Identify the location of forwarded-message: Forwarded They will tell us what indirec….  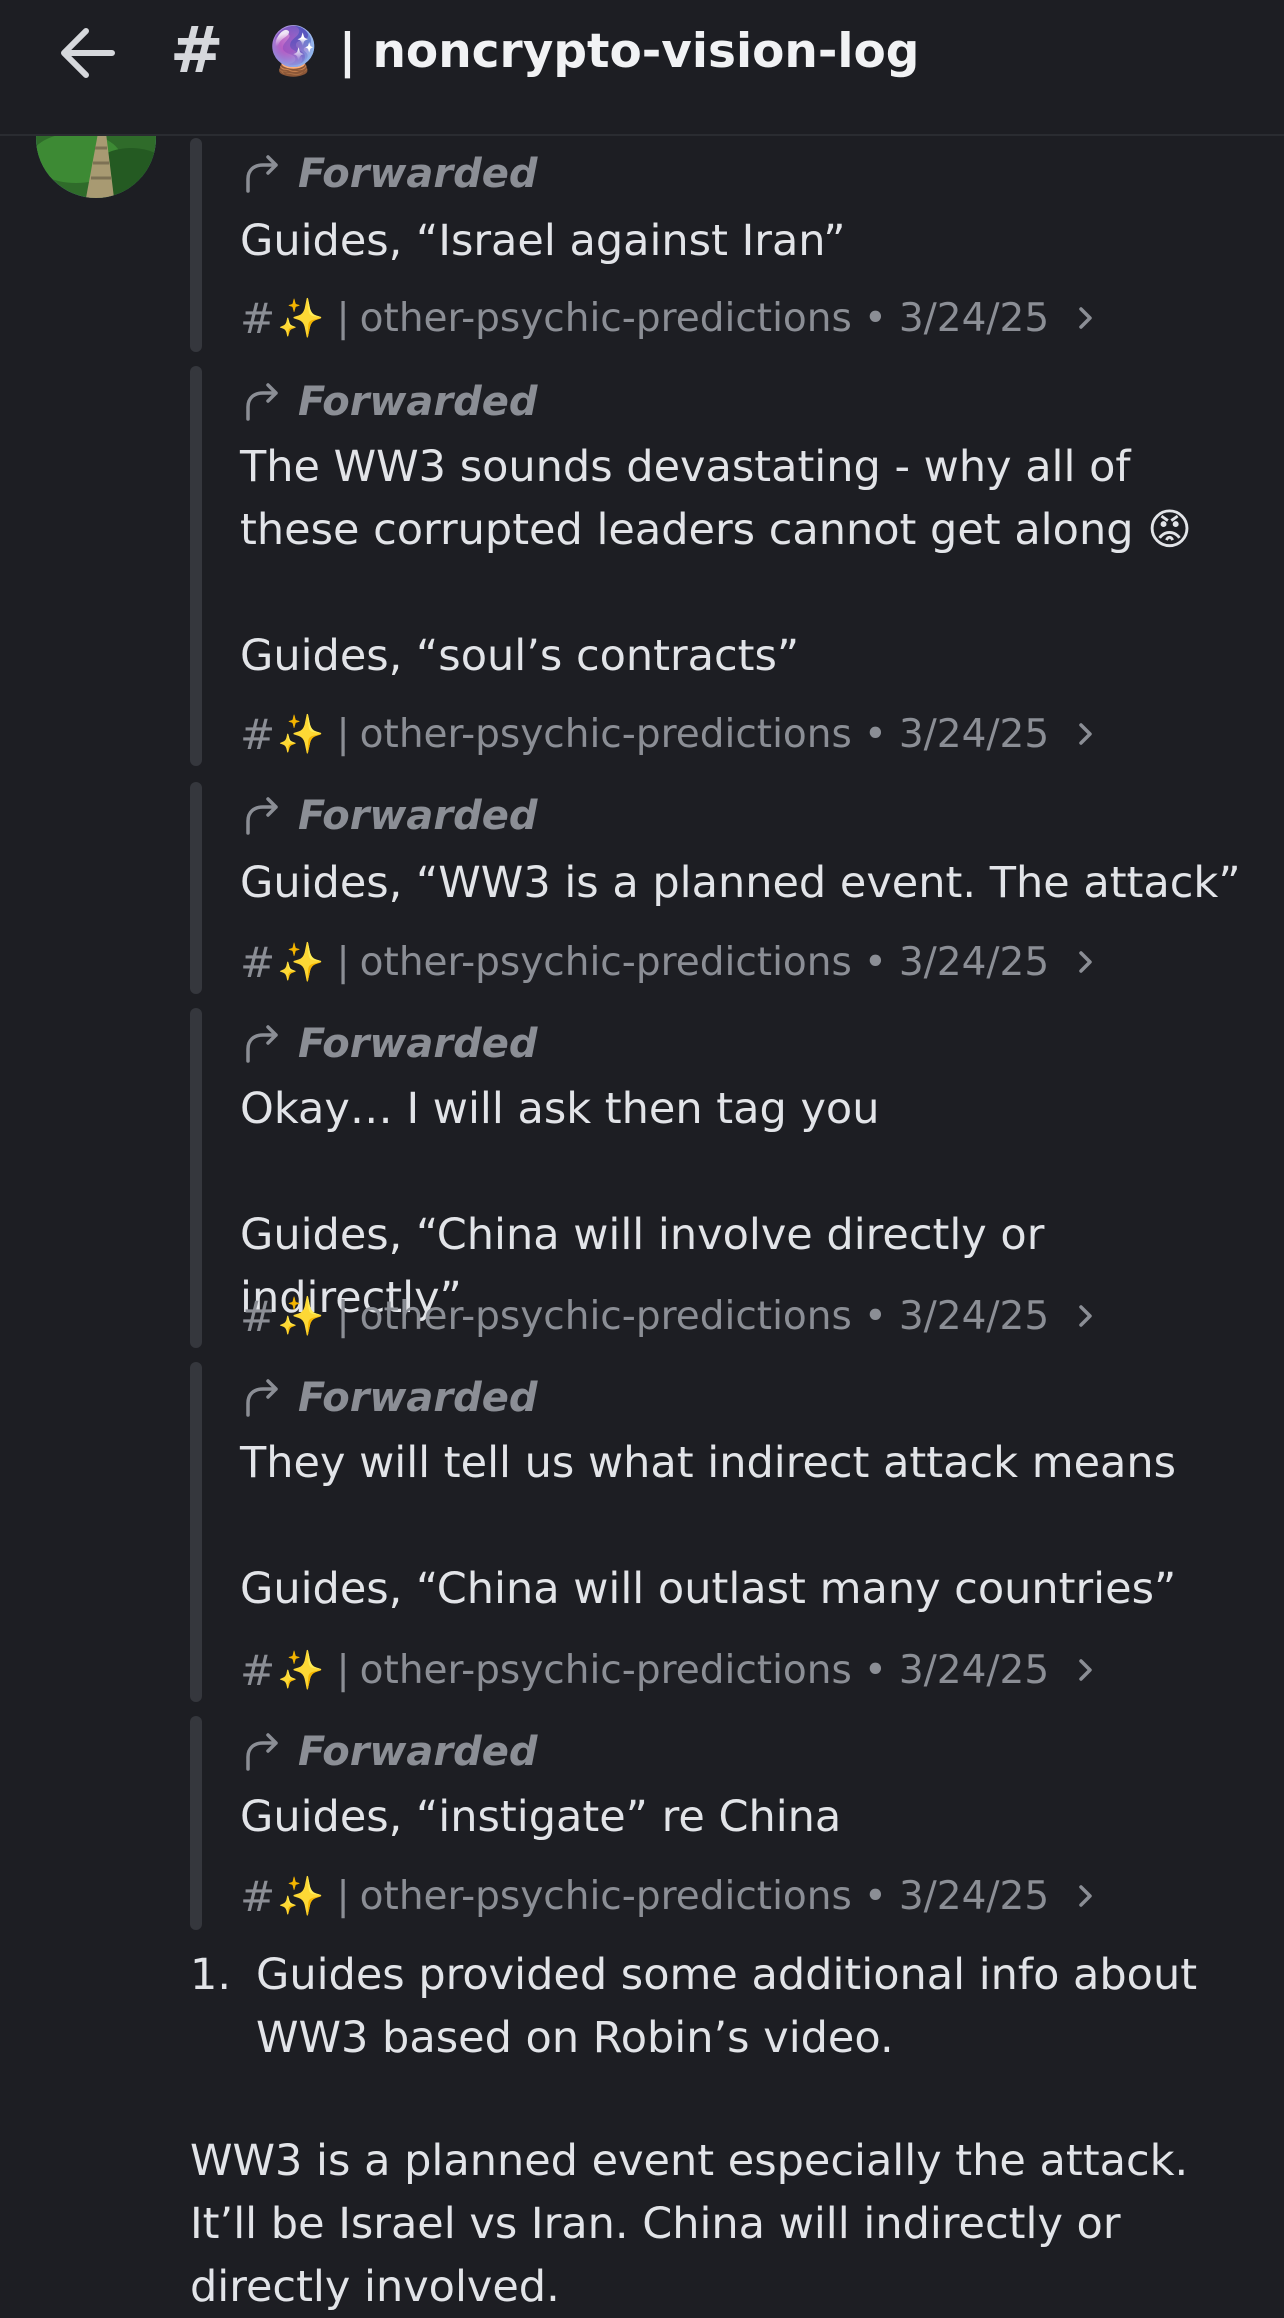
(720, 1532).